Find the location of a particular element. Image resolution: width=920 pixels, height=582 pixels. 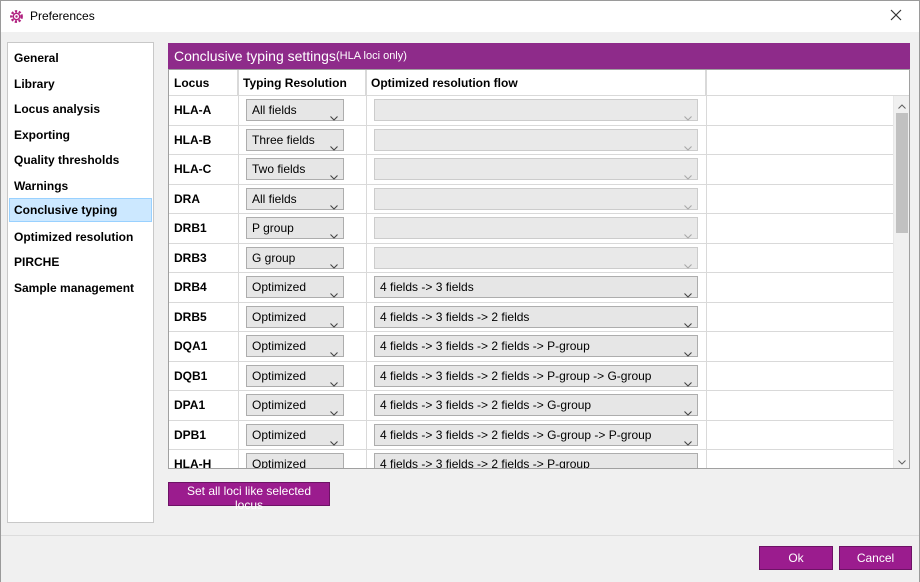

title-bar: Preferences is located at coordinates (460, 16).